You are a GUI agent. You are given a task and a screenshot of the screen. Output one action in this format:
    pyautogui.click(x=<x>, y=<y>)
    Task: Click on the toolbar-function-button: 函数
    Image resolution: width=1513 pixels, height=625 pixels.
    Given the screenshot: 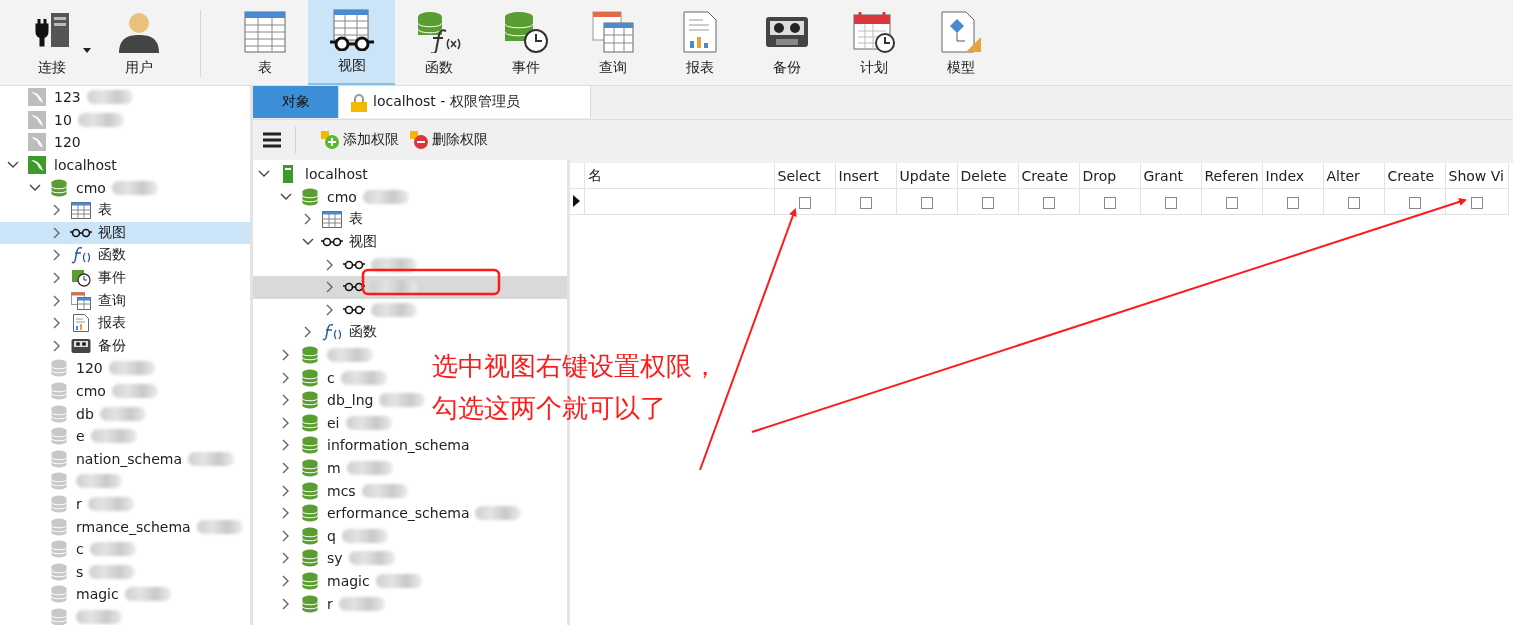 What is the action you would take?
    pyautogui.click(x=438, y=42)
    